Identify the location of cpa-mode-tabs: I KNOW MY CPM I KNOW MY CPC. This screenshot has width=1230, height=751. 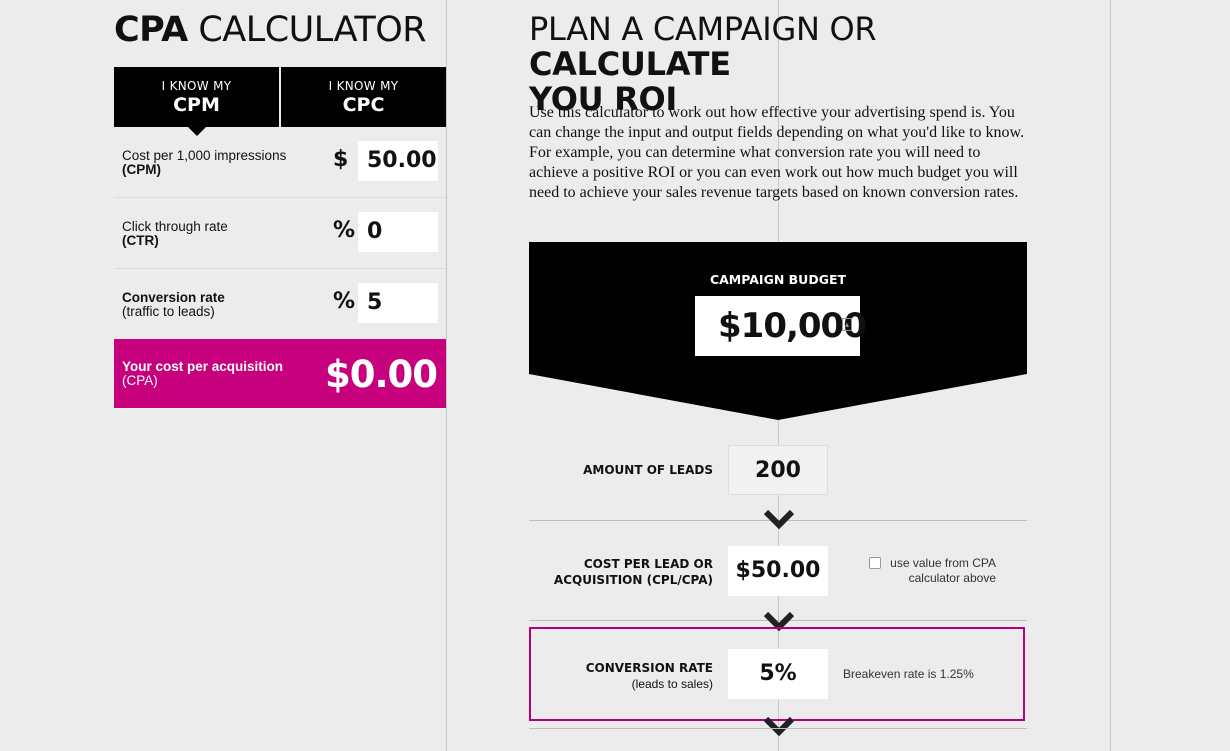
(280, 101).